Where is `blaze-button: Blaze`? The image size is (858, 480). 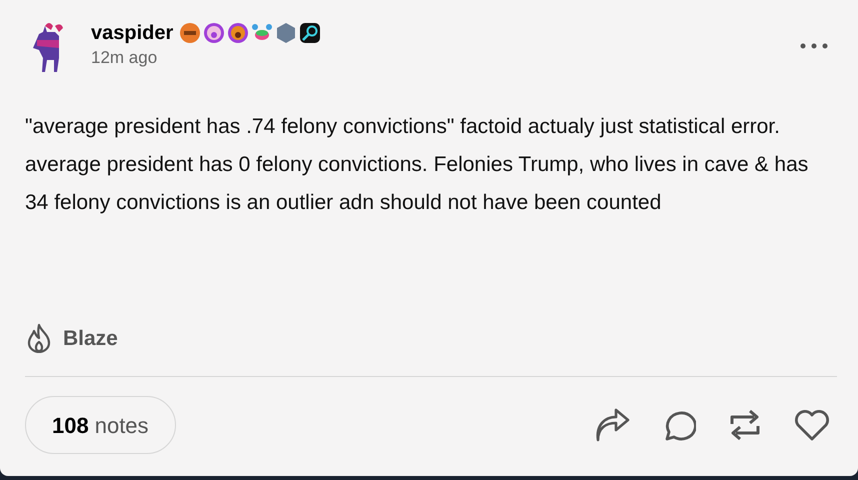
blaze-button: Blaze is located at coordinates (71, 338).